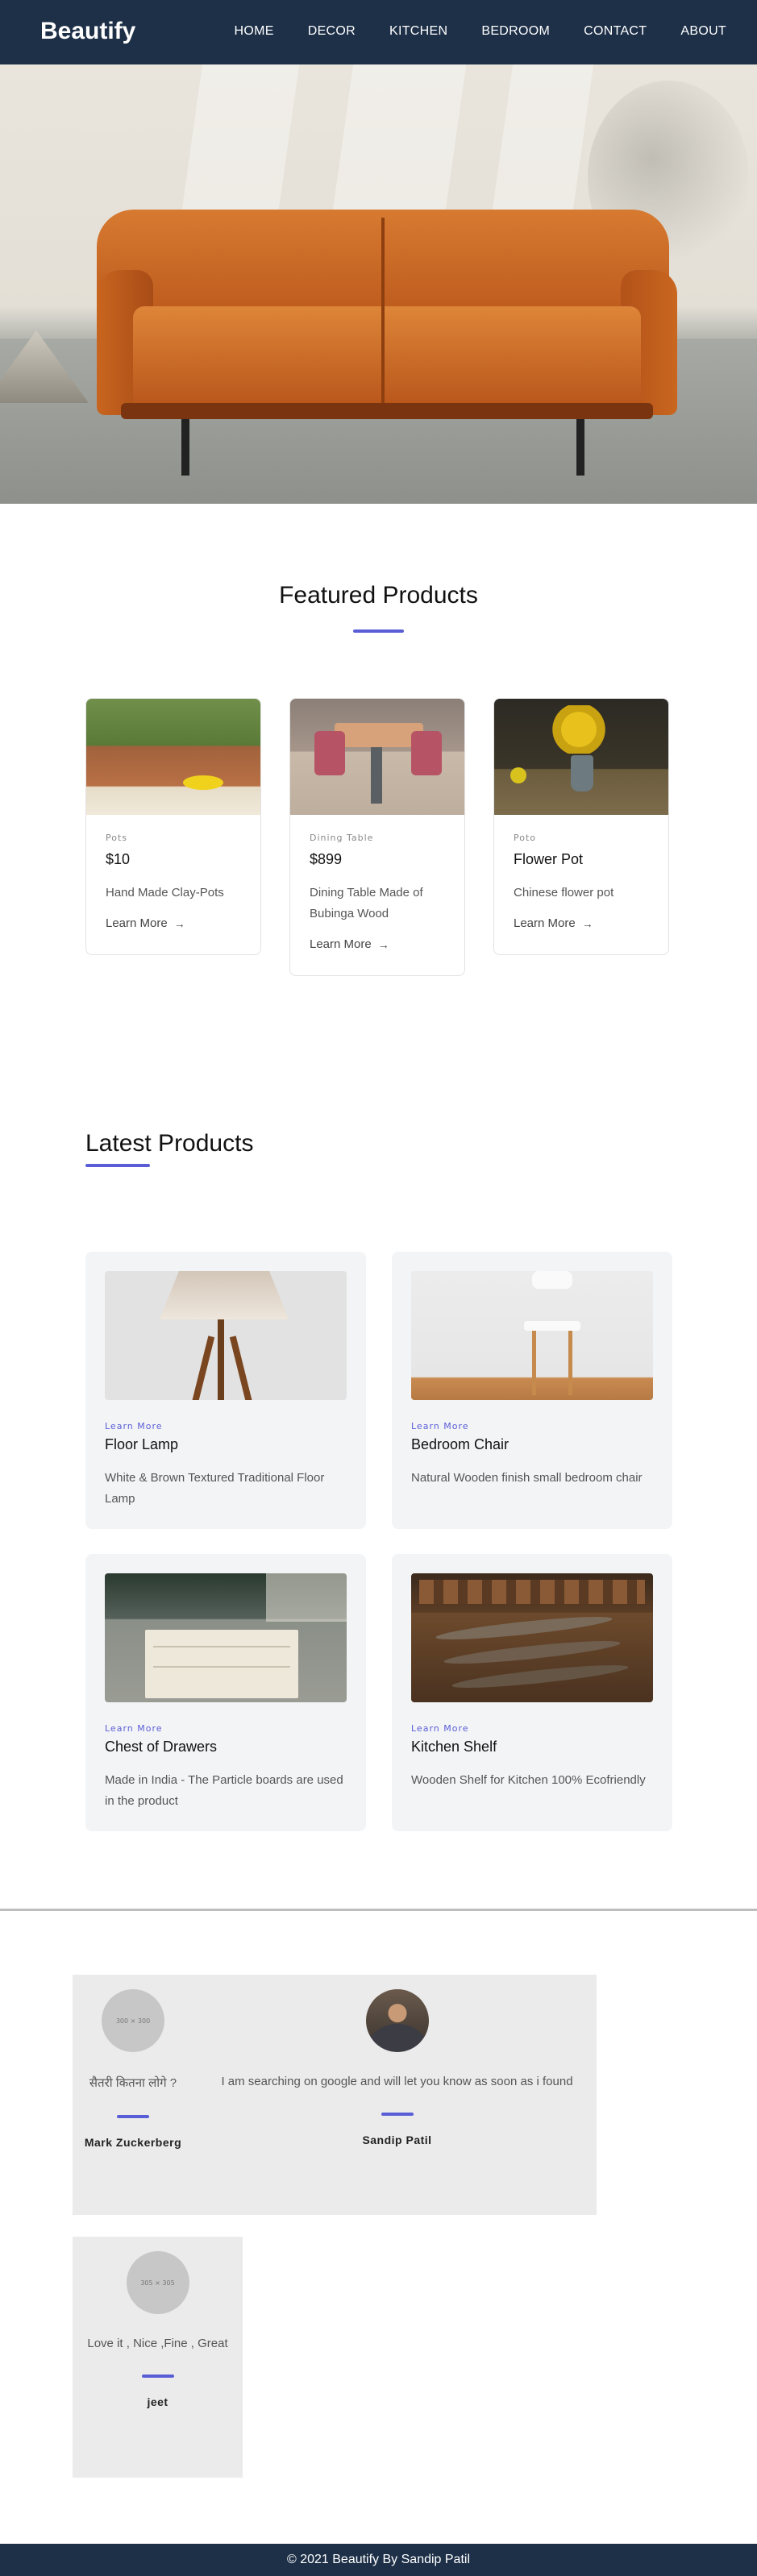 Image resolution: width=757 pixels, height=2576 pixels. What do you see at coordinates (460, 1444) in the screenshot?
I see `product-name: Bedroom Chair` at bounding box center [460, 1444].